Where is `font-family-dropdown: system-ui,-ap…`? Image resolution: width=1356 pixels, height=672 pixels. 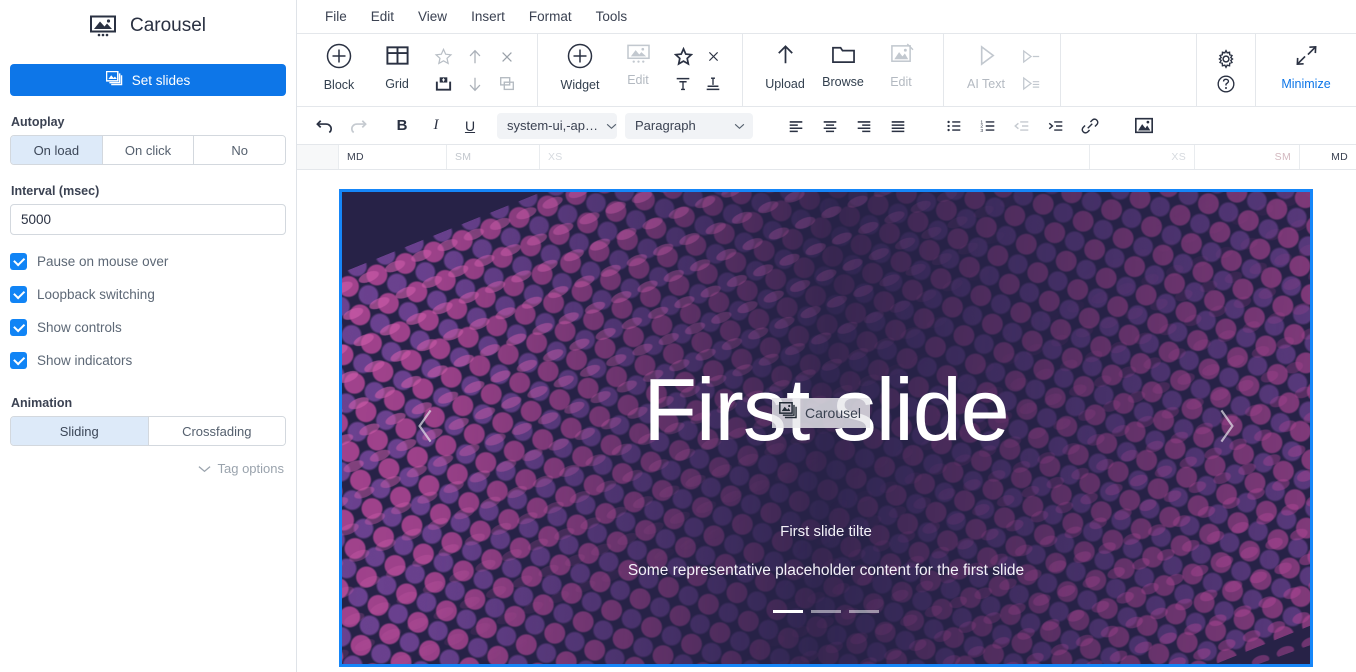 font-family-dropdown: system-ui,-ap… is located at coordinates (557, 125).